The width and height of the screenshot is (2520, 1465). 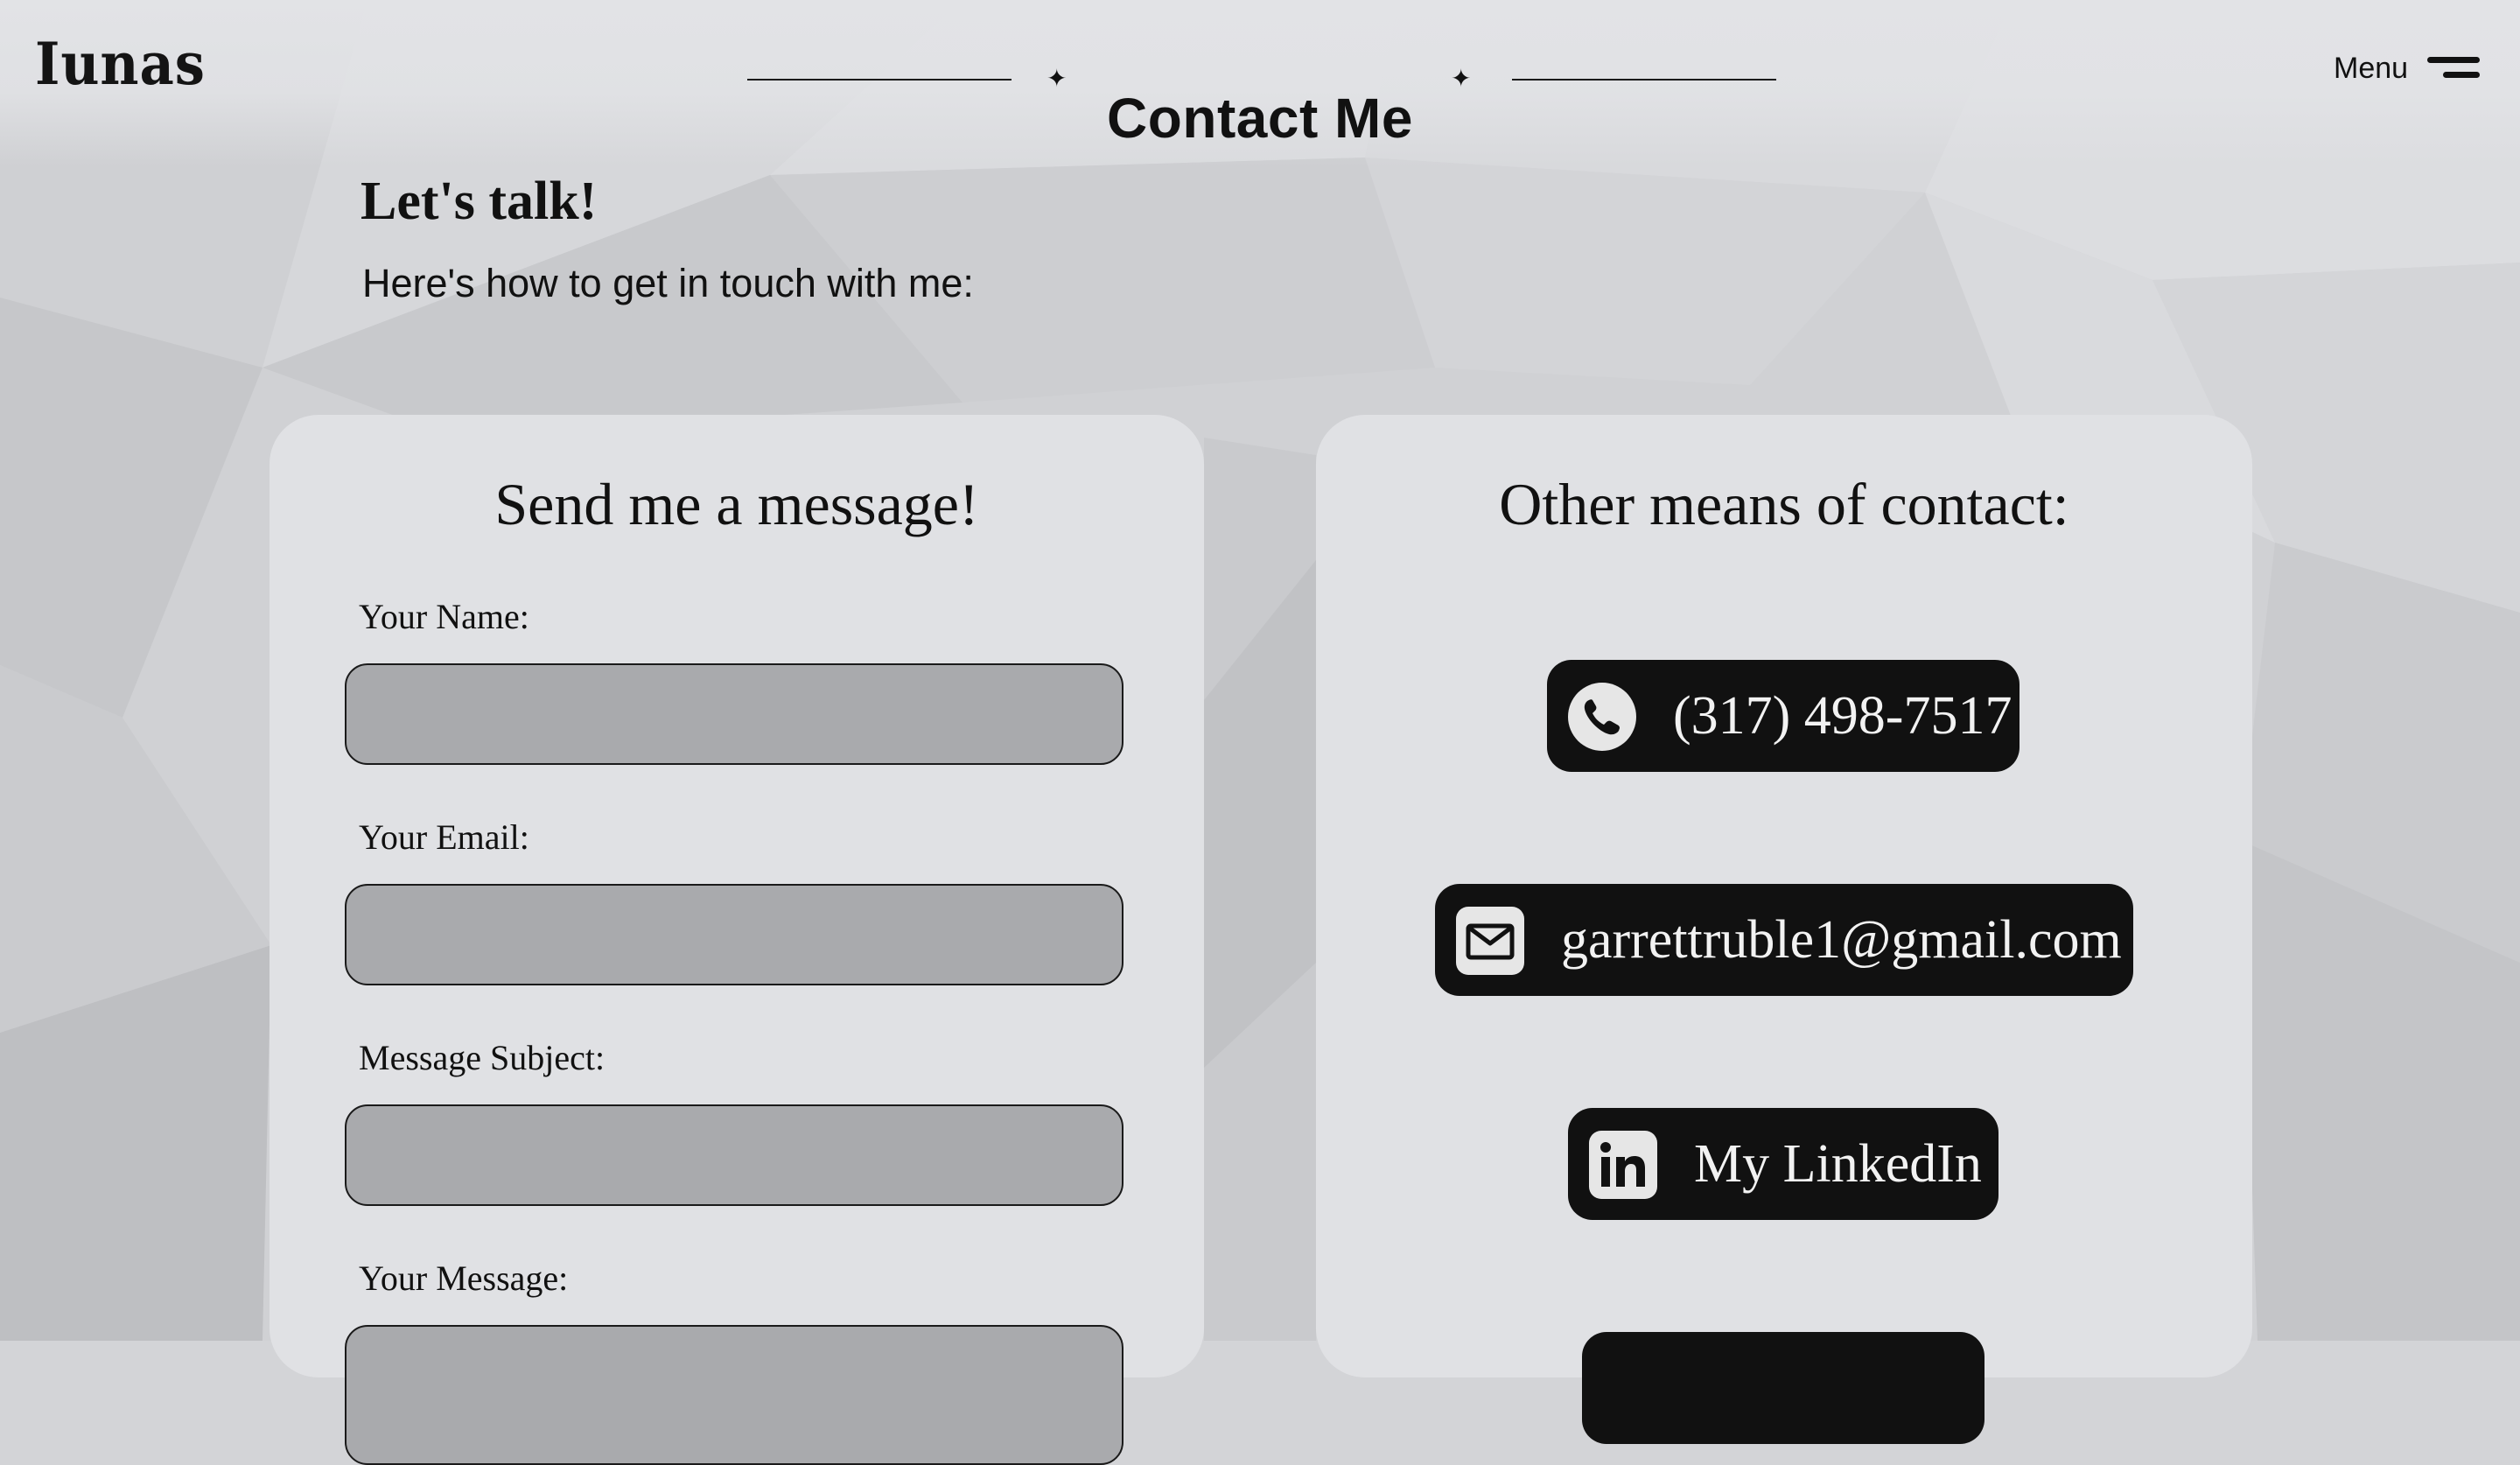 What do you see at coordinates (879, 80) in the screenshot?
I see `title-divider-left` at bounding box center [879, 80].